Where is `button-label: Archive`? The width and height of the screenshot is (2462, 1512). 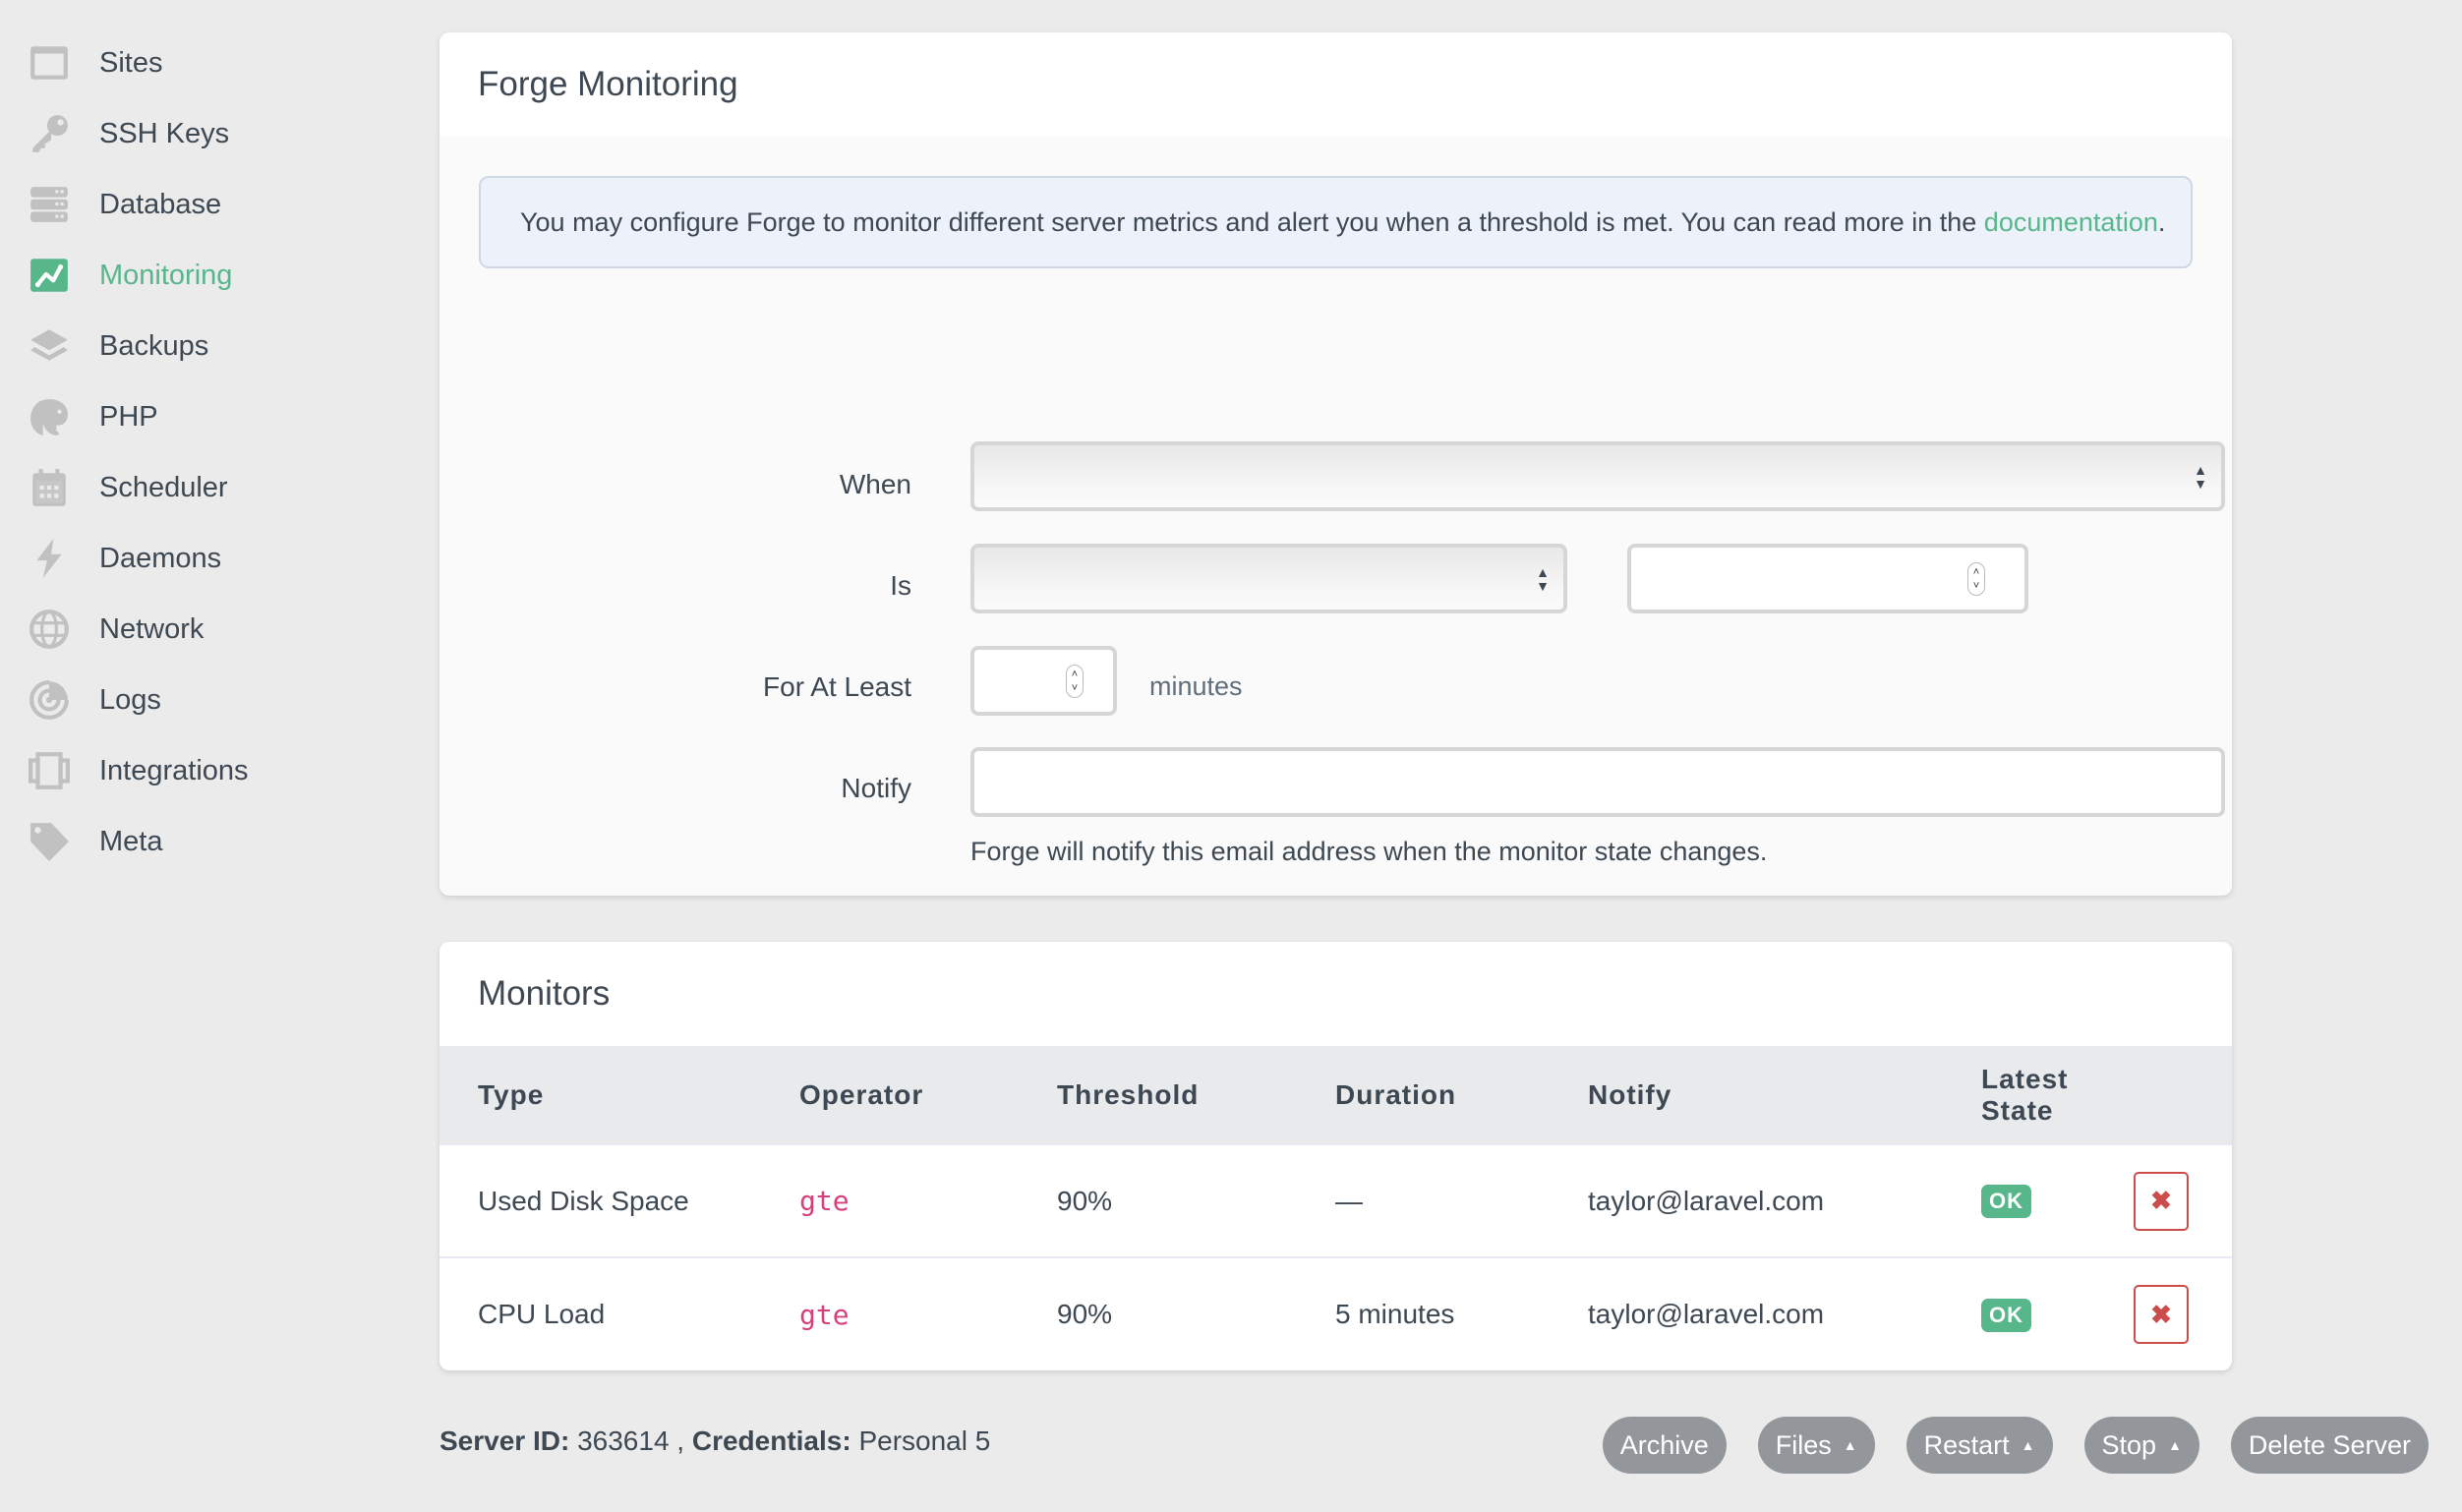
button-label: Archive is located at coordinates (1664, 1444).